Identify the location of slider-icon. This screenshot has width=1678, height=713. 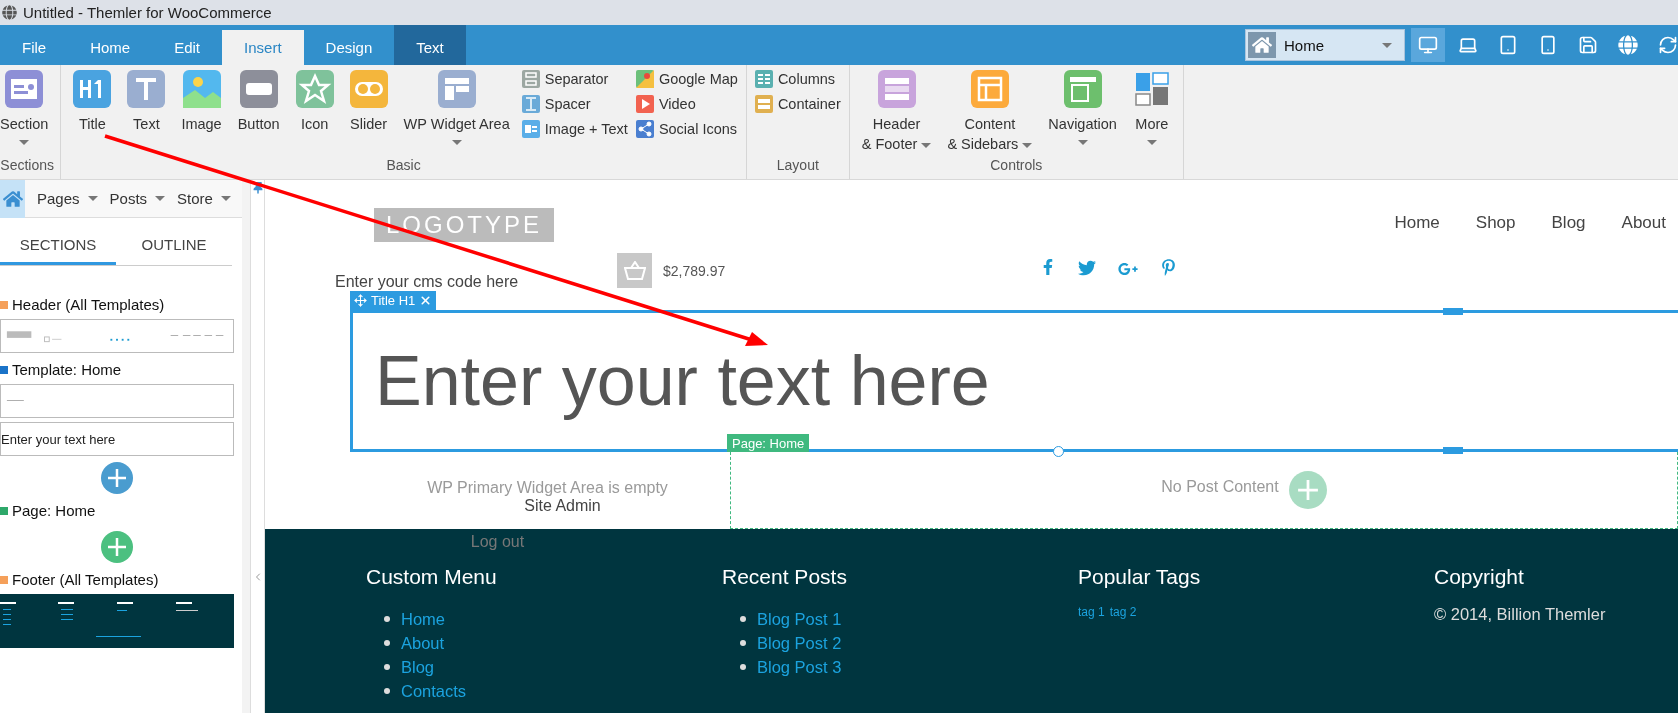
(368, 89).